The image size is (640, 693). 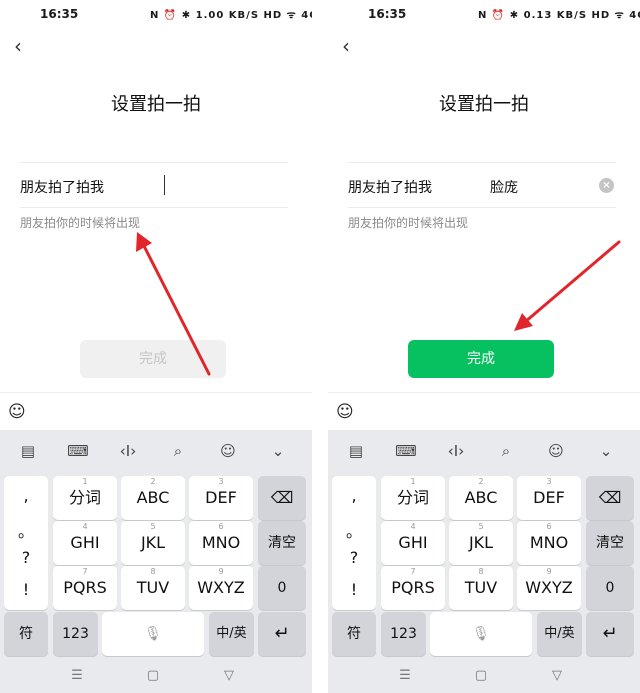 I want to click on pat-text-field: 朋友拍了拍我 脸庞 ×, so click(x=482, y=185).